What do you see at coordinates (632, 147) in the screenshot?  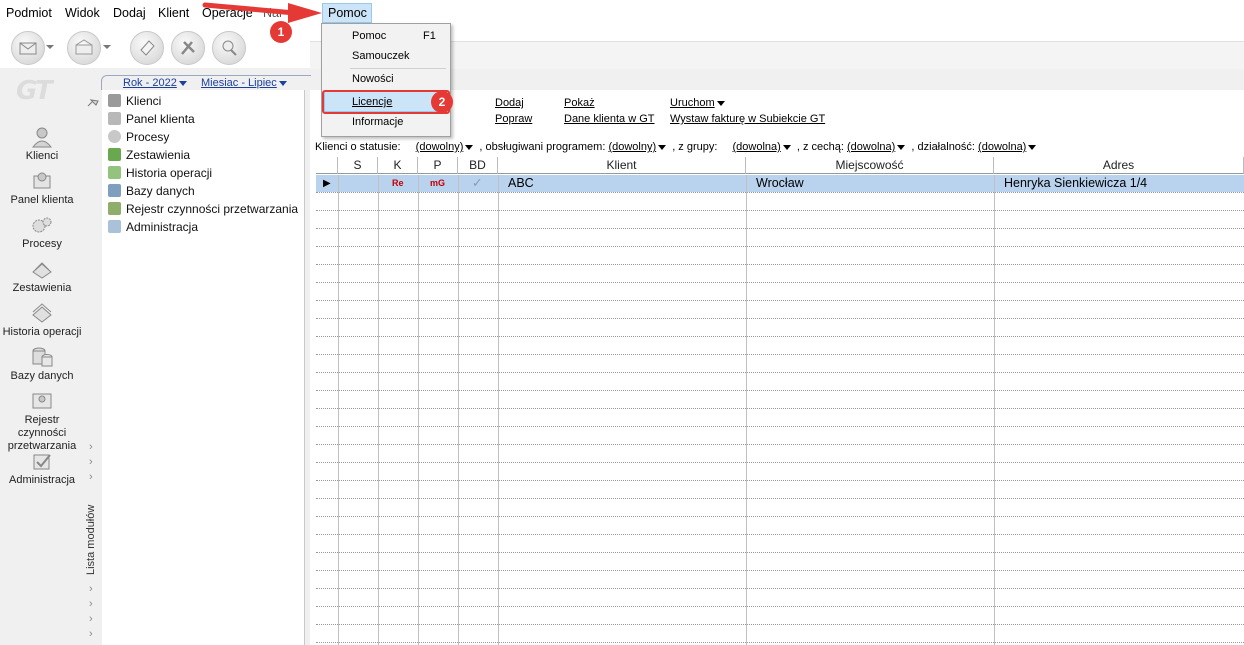 I see `program-filter: (dowolny)` at bounding box center [632, 147].